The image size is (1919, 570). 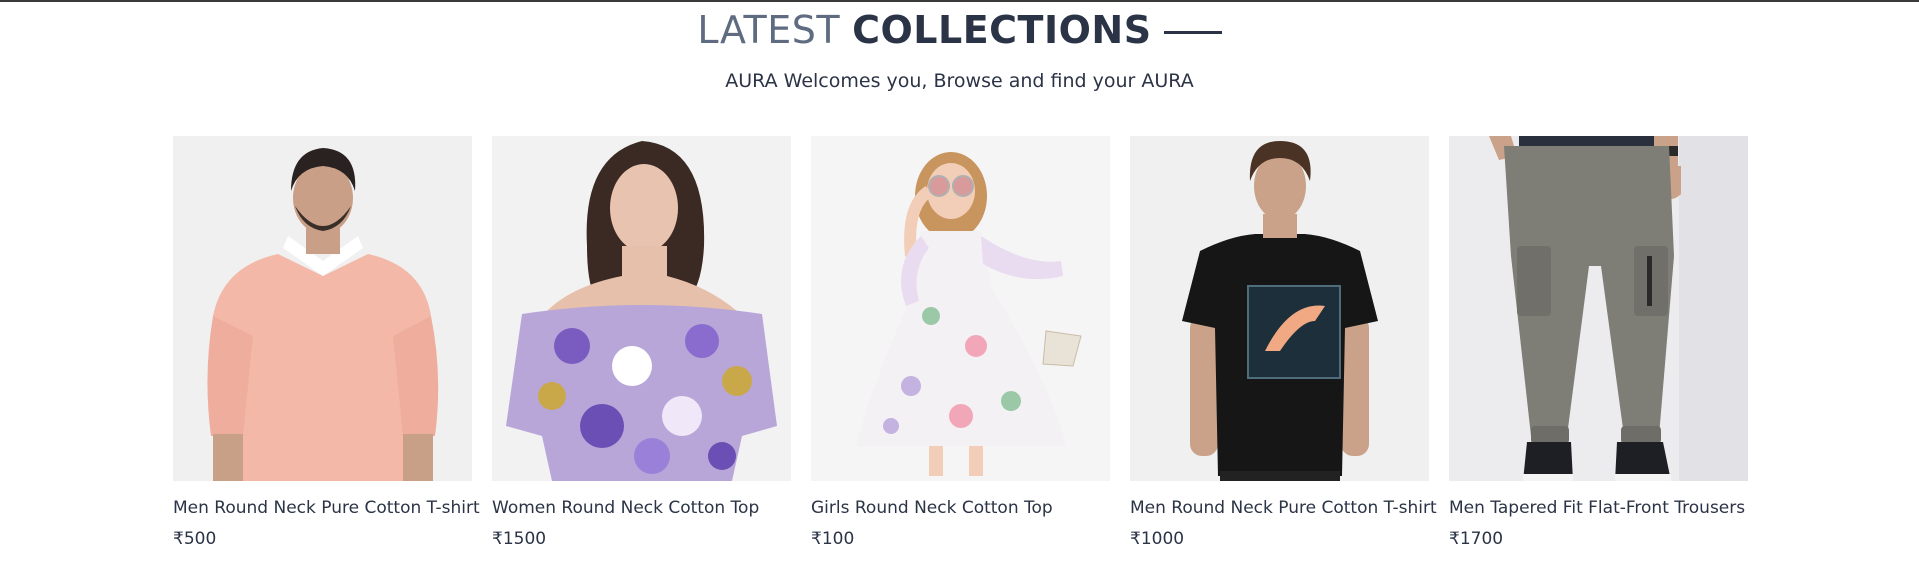 What do you see at coordinates (959, 1) in the screenshot?
I see `top-border` at bounding box center [959, 1].